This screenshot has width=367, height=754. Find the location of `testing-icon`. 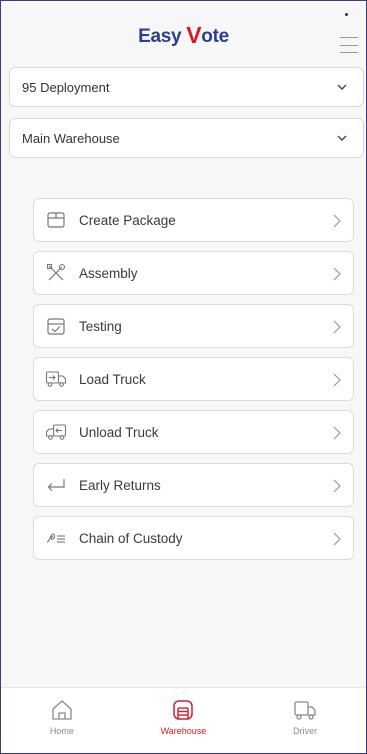

testing-icon is located at coordinates (56, 326).